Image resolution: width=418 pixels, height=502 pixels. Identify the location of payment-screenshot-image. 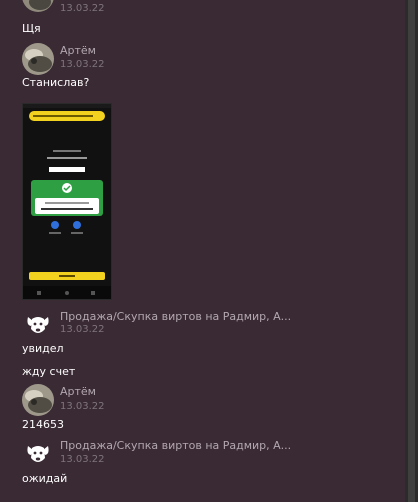
(67, 201).